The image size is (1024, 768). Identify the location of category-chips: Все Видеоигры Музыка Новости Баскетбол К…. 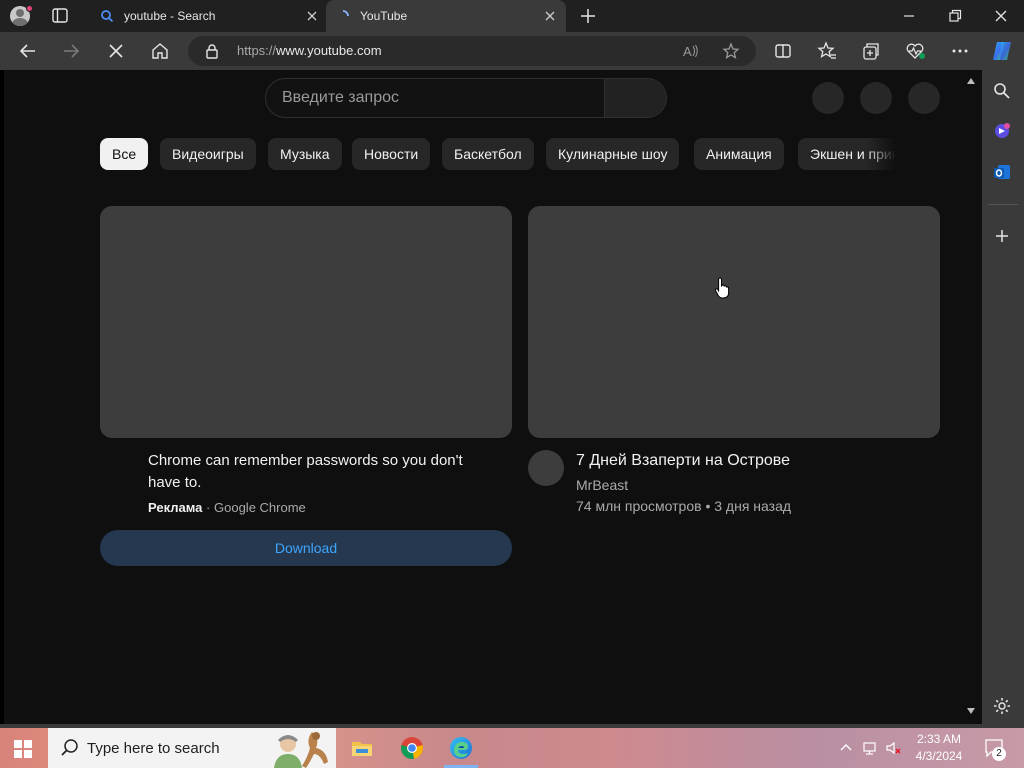
(498, 154).